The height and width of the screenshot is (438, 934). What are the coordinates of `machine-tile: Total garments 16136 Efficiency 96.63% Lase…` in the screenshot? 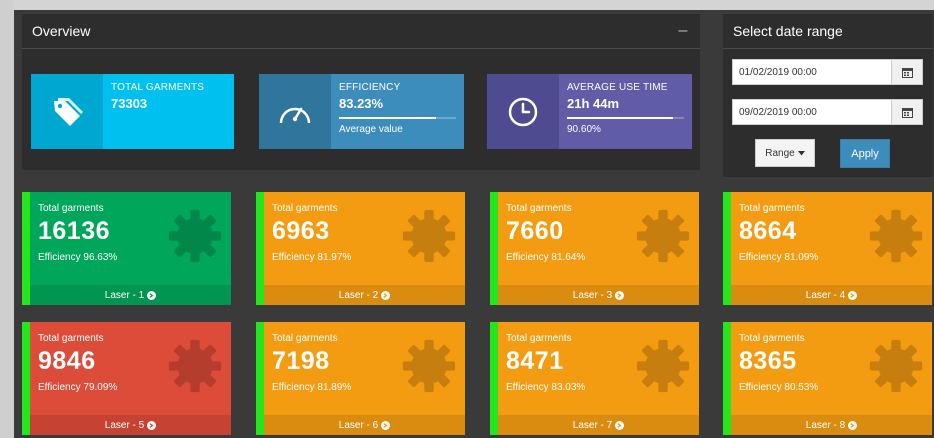 It's located at (126, 248).